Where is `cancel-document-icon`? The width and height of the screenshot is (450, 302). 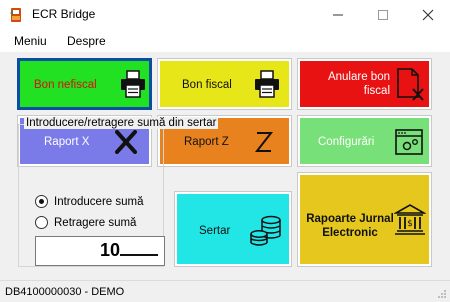 cancel-document-icon is located at coordinates (410, 84).